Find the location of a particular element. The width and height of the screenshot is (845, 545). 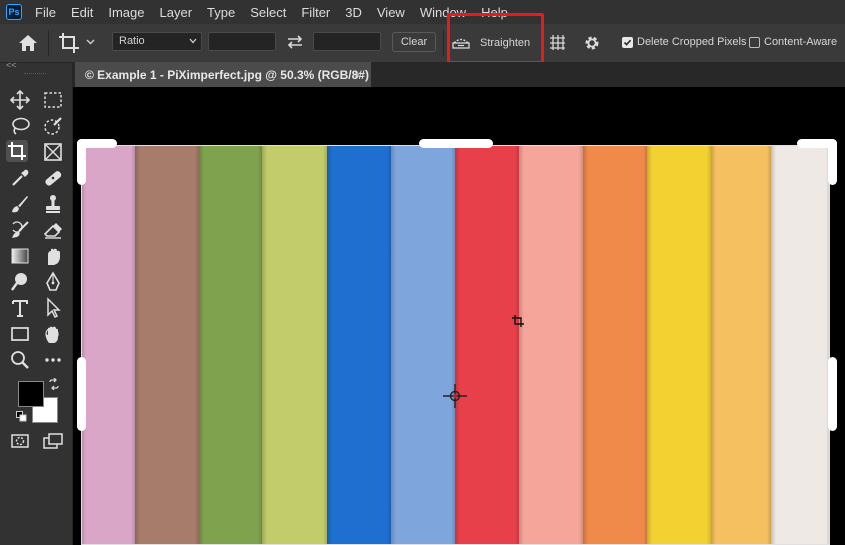

ratio-select-value: Ratio is located at coordinates (132, 41).